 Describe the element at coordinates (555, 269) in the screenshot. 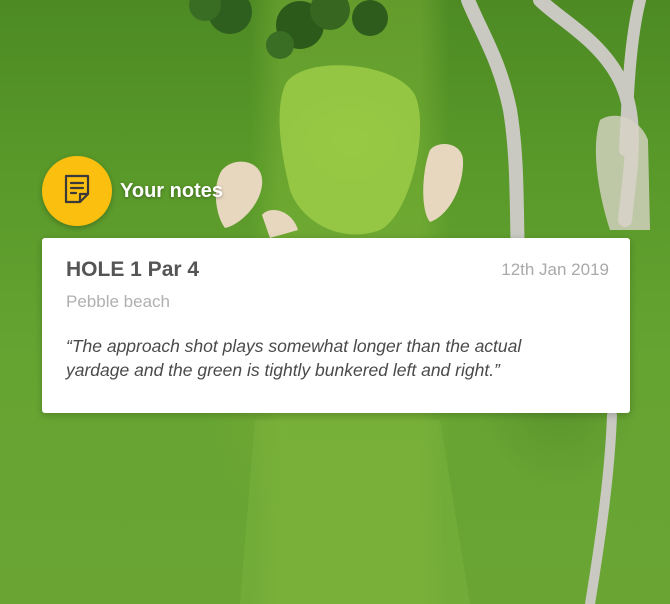

I see `note-date: 12th Jan 2019` at that location.